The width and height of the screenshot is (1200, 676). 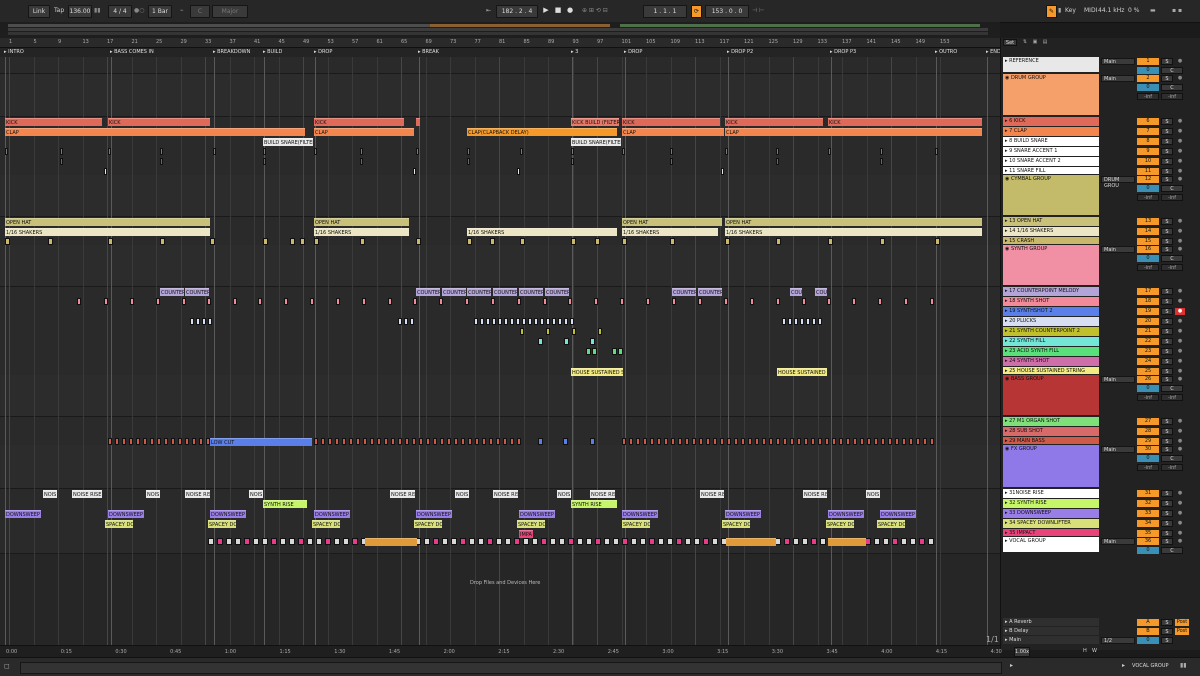 What do you see at coordinates (288, 142) in the screenshot?
I see `arrangement-clip: BUILD SNARE(FILTER)` at bounding box center [288, 142].